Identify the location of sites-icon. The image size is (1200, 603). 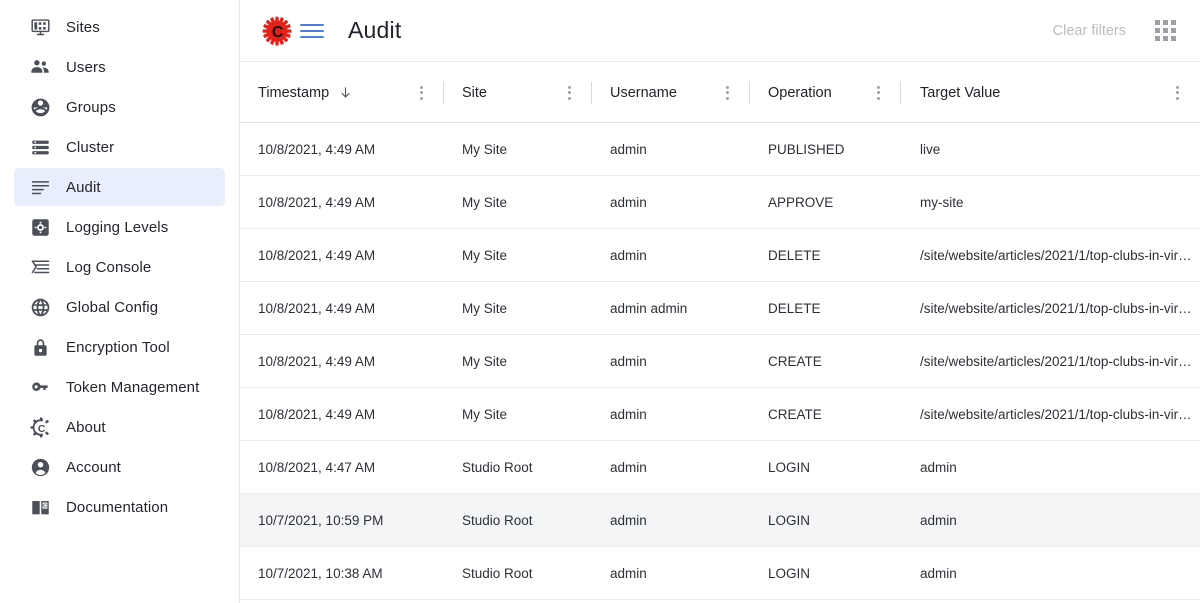
(40, 27).